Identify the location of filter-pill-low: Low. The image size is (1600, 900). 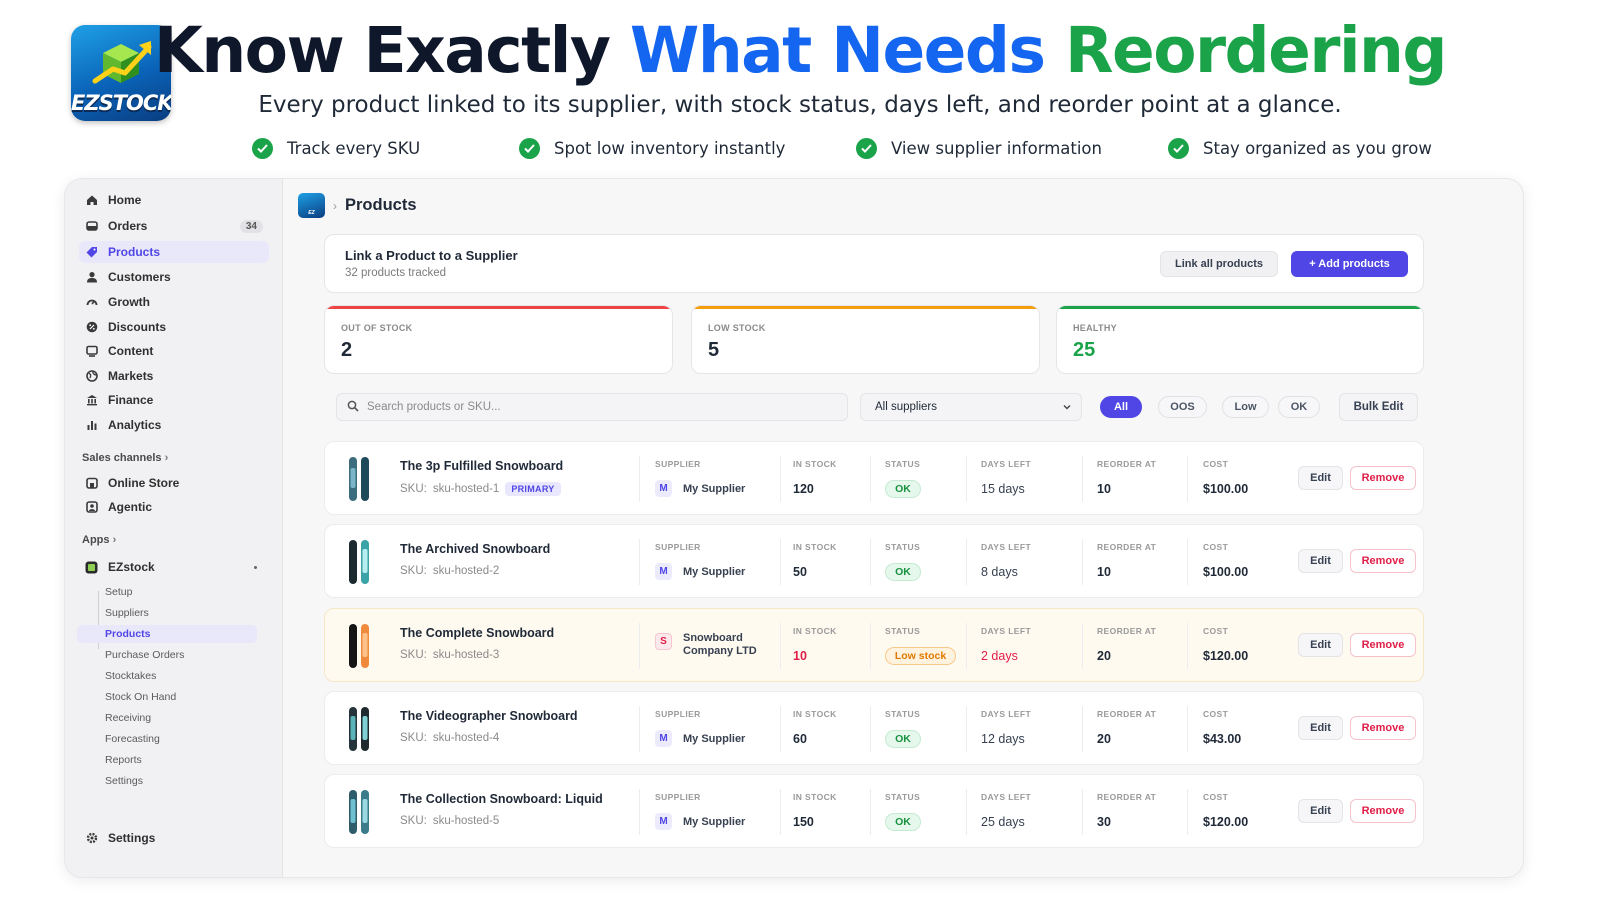
(1245, 407).